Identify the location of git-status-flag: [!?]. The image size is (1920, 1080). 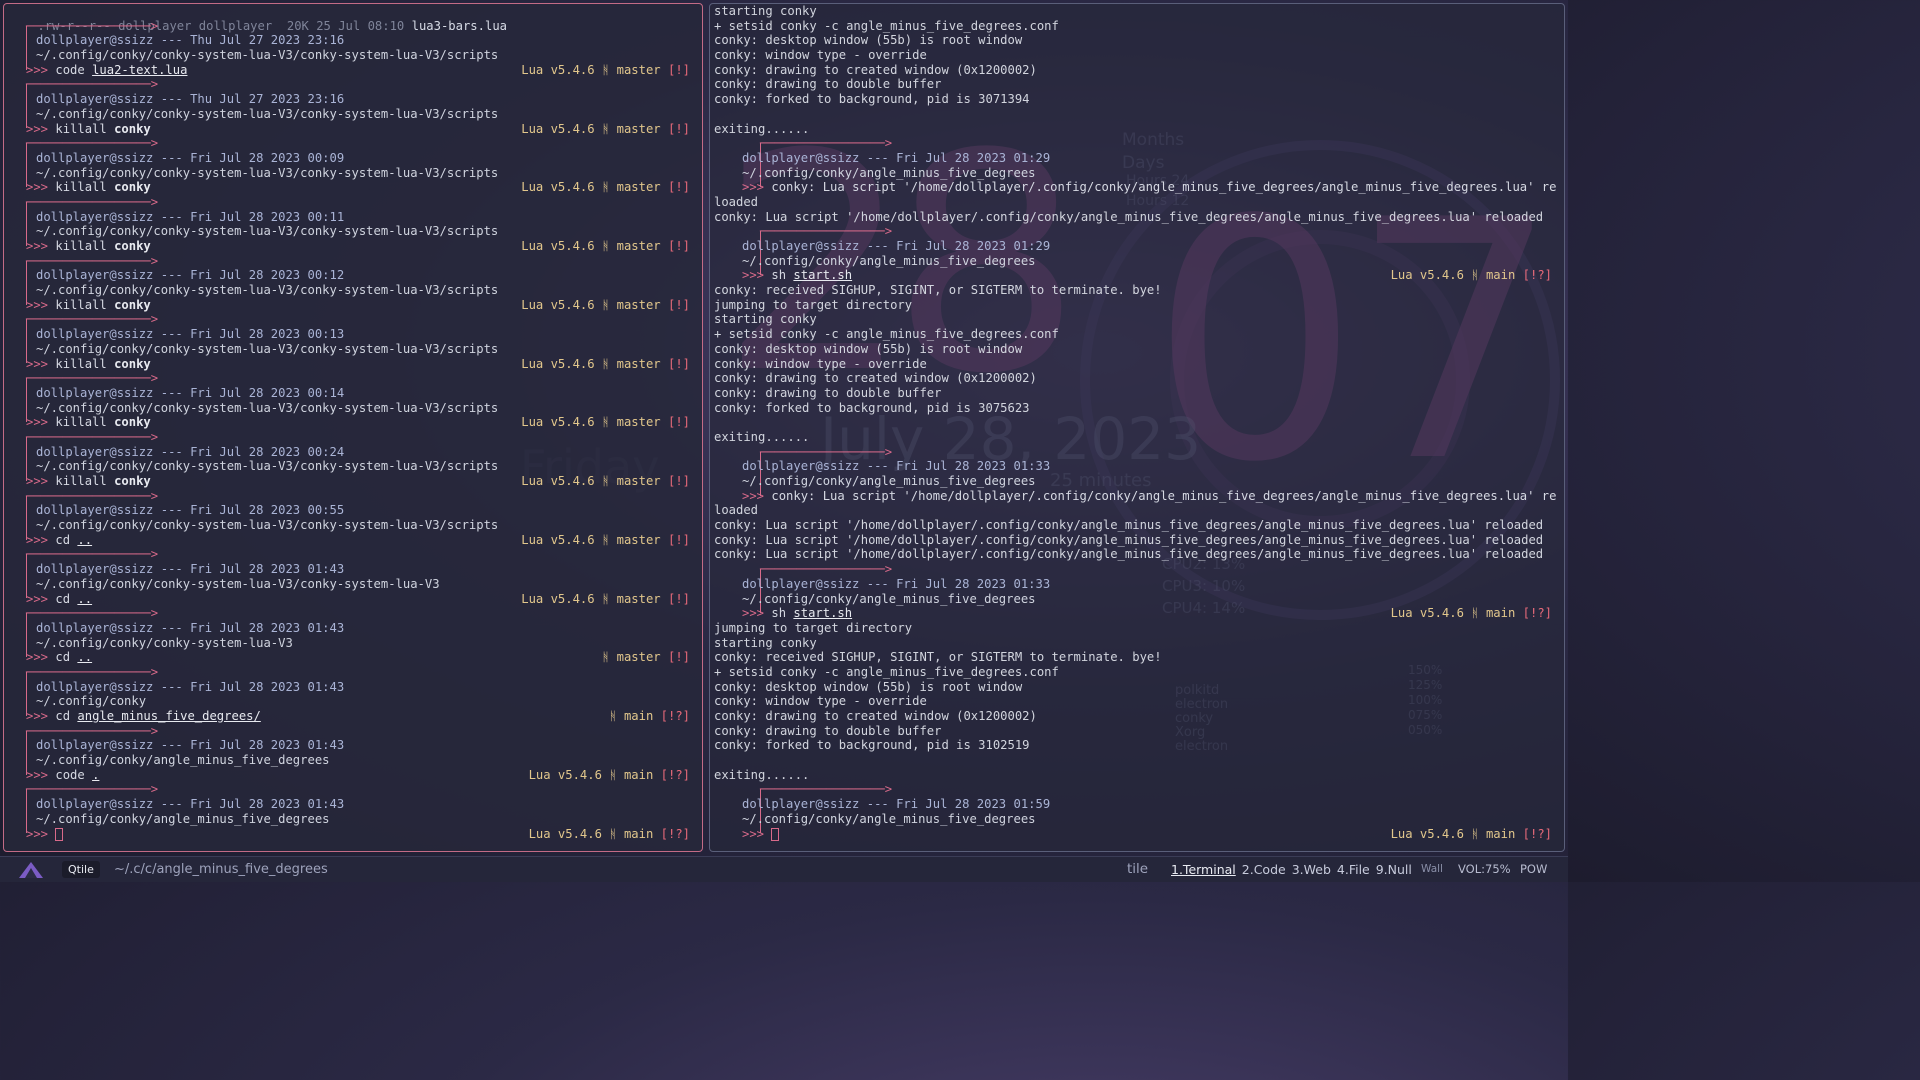
(1537, 613).